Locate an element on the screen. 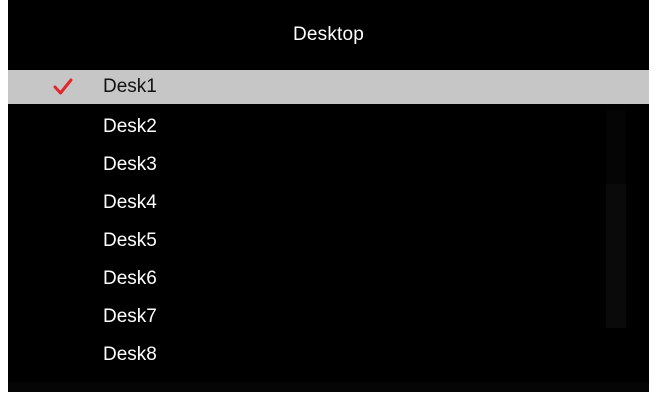 This screenshot has height=396, width=657. desk-item-4: Desk4 is located at coordinates (328, 203).